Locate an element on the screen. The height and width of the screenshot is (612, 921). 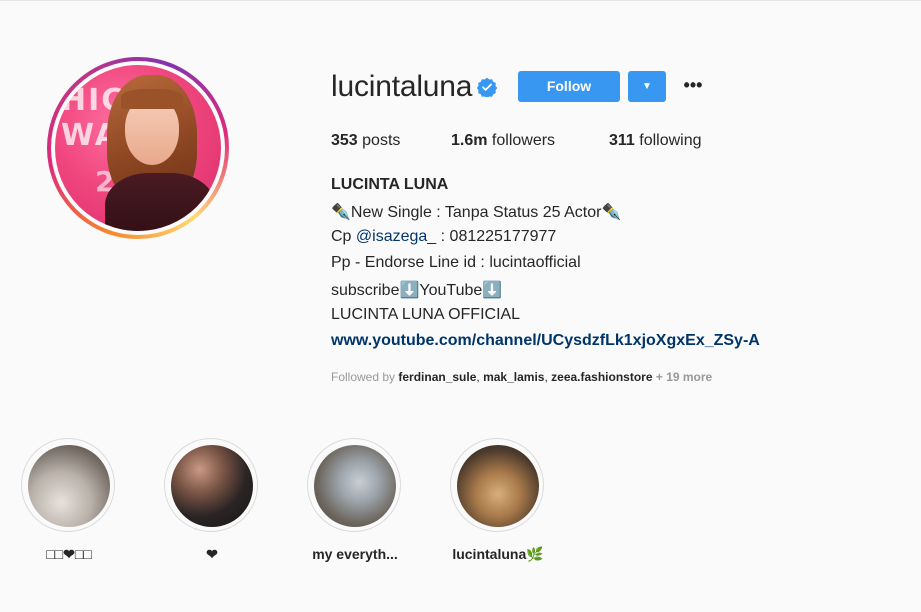
verified-badge-icon is located at coordinates (487, 87).